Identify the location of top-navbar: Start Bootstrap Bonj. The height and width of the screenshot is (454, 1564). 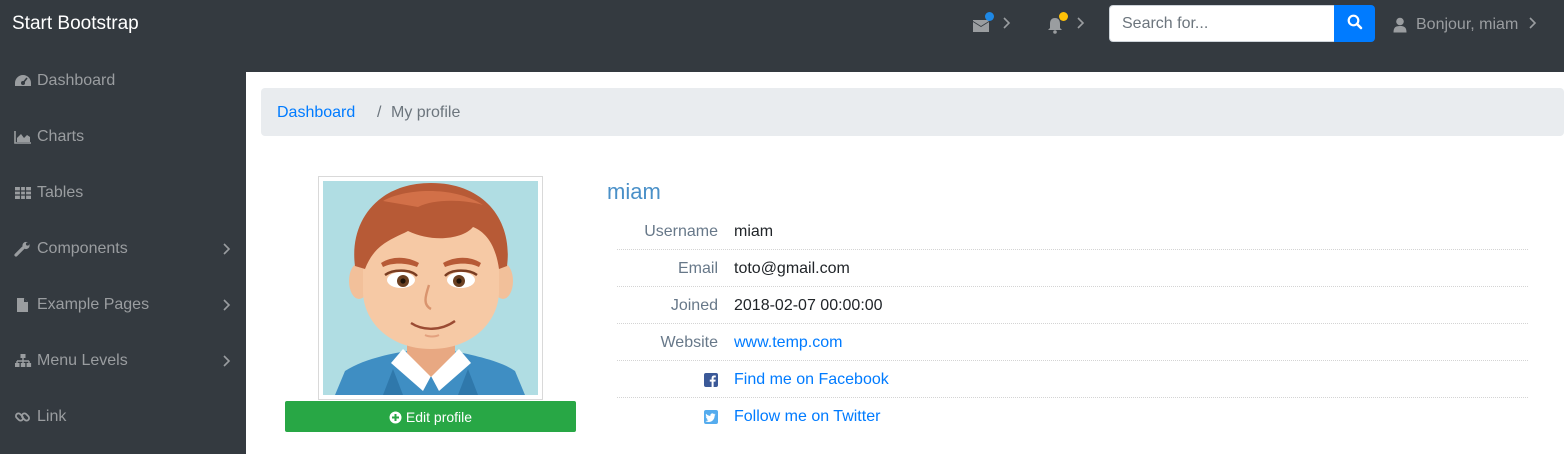
(782, 25).